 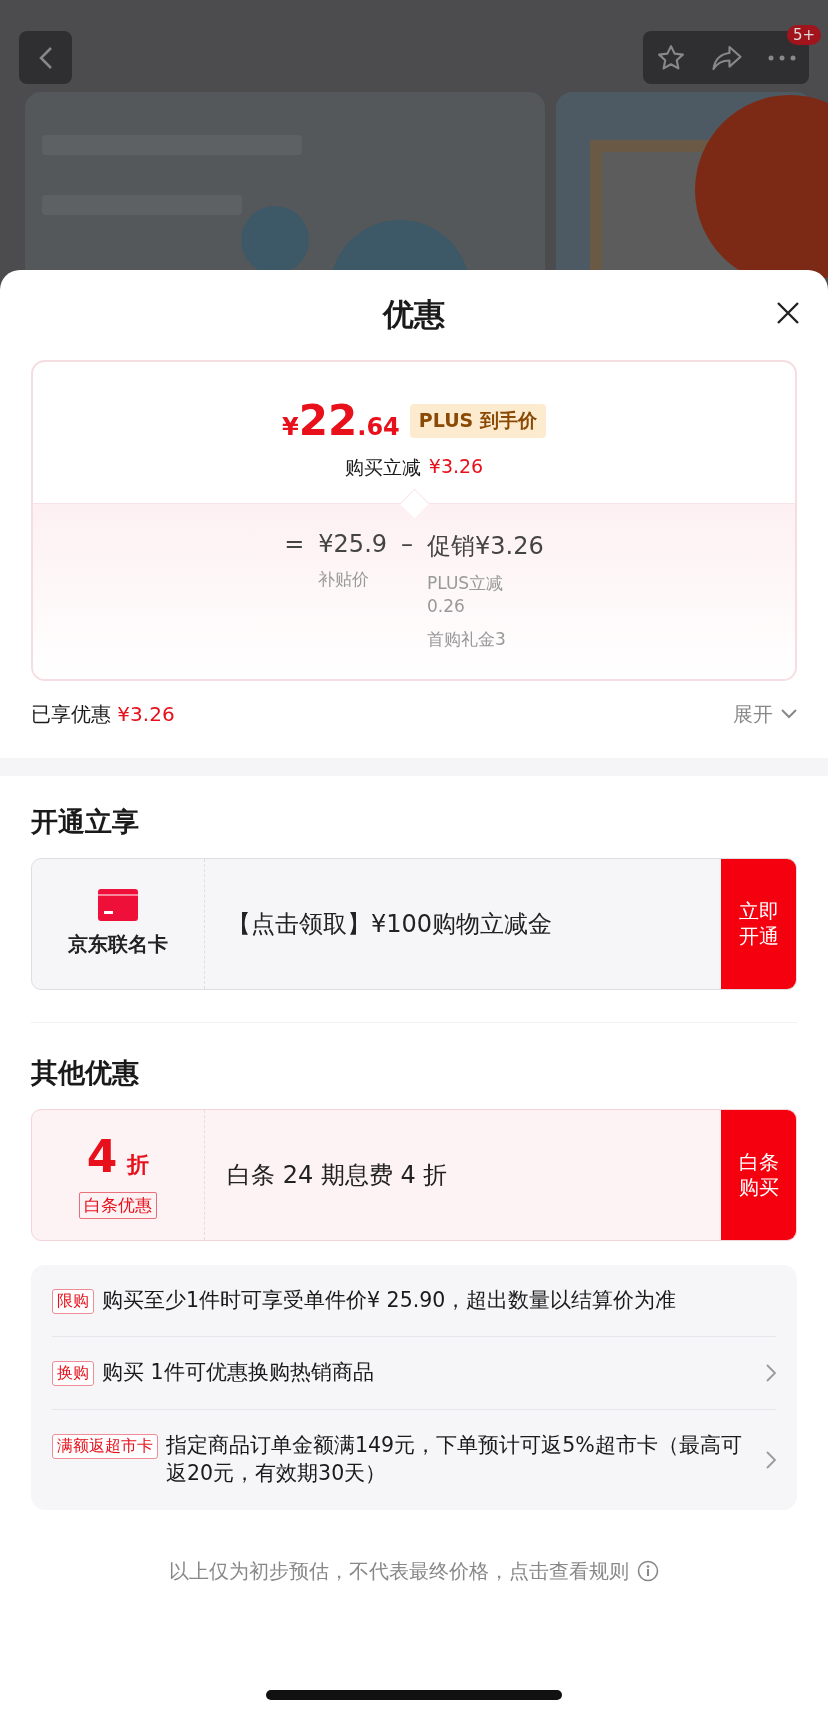 What do you see at coordinates (85, 821) in the screenshot?
I see `section-title: 开通立享` at bounding box center [85, 821].